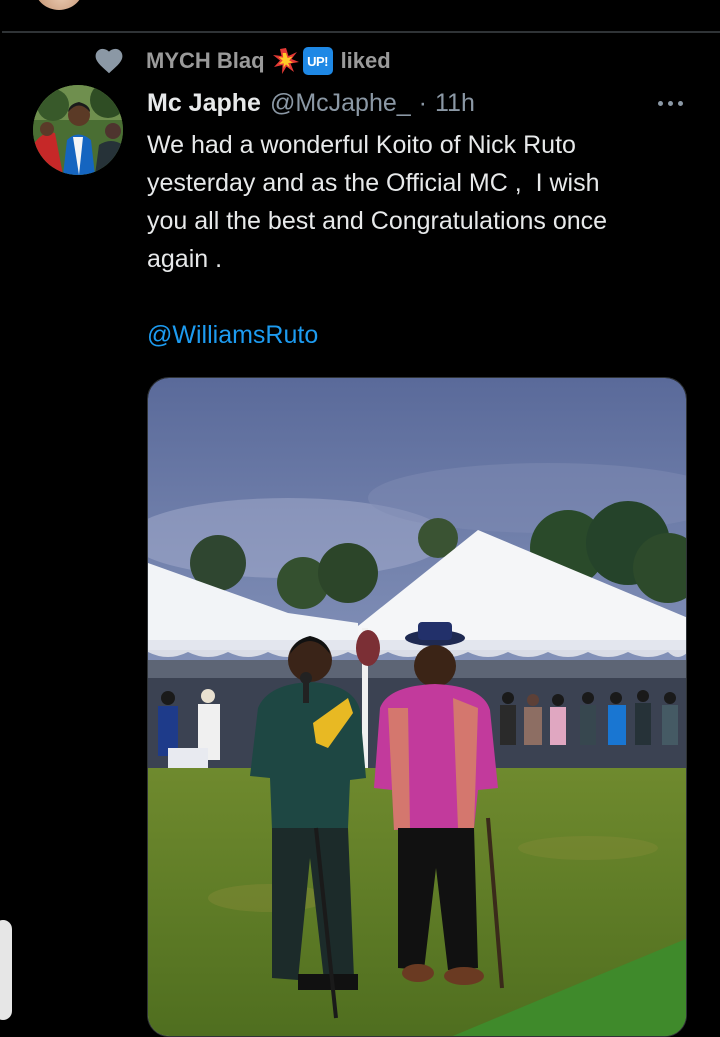 The image size is (720, 1037). I want to click on more-options-icon, so click(670, 103).